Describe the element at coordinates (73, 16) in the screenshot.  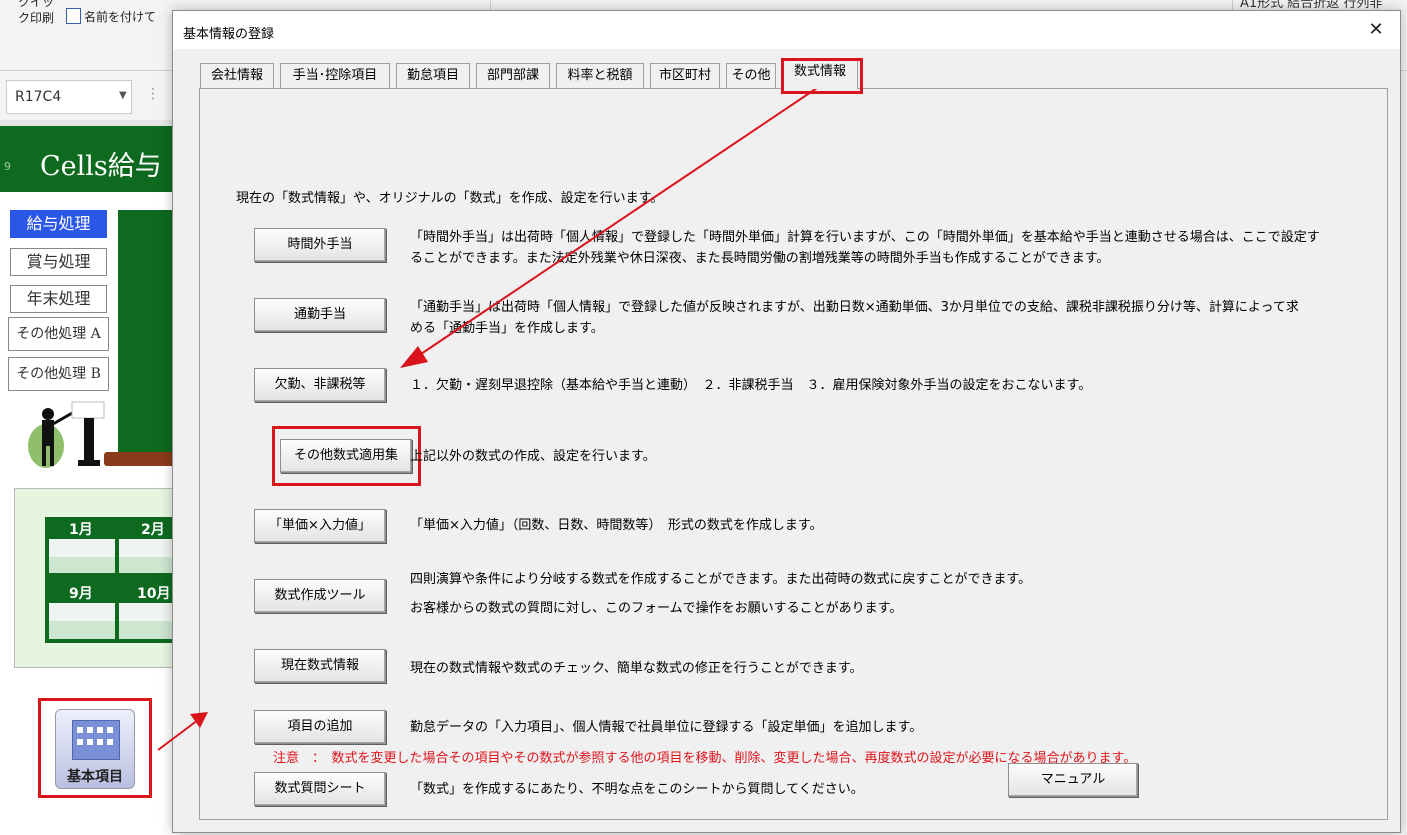
I see `save-icon` at that location.